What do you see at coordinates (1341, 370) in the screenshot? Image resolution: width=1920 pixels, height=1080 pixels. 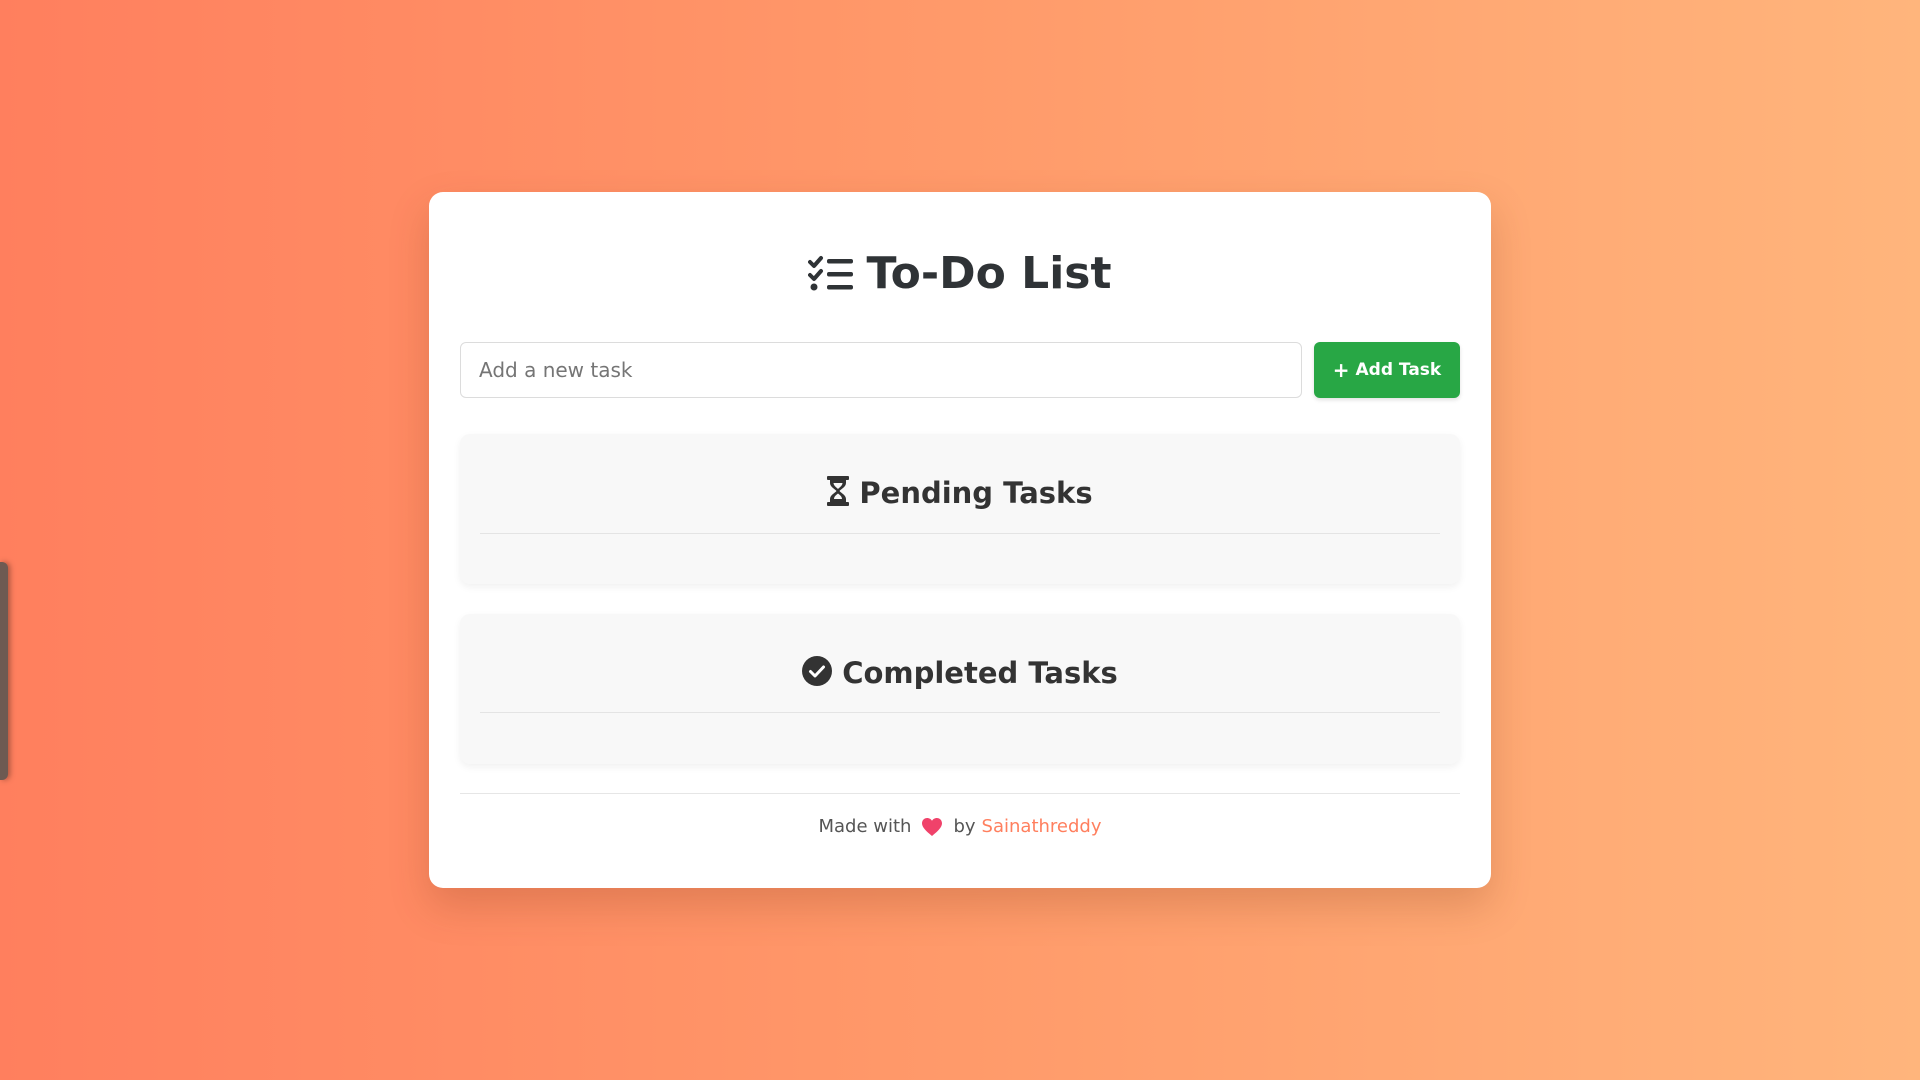 I see `plus-icon: +` at bounding box center [1341, 370].